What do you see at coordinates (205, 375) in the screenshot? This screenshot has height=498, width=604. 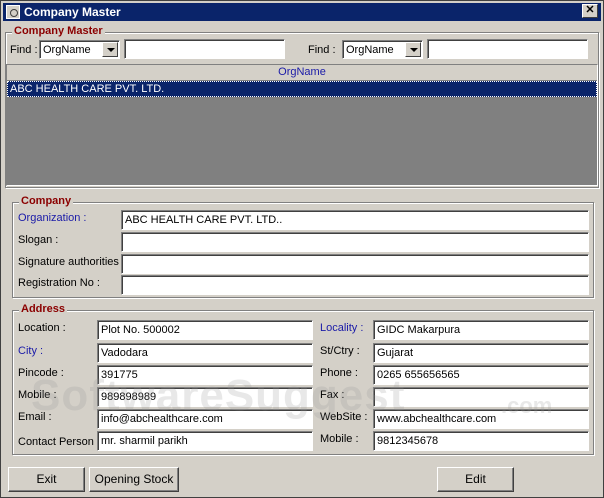 I see `pincode-field: 391775` at bounding box center [205, 375].